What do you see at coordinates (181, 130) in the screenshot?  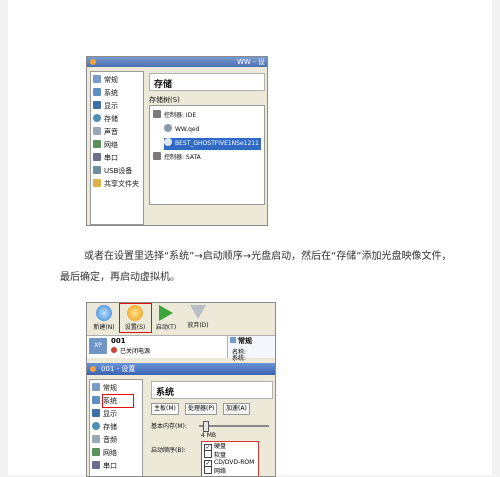 I see `tree-node-hard-disk: WW.qed` at bounding box center [181, 130].